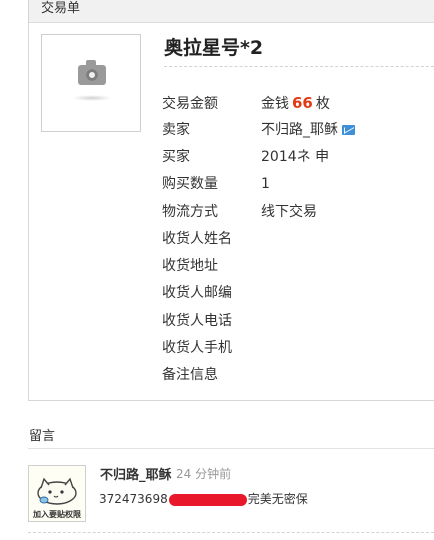 The height and width of the screenshot is (540, 434). Describe the element at coordinates (245, 157) in the screenshot. I see `row-buyer: 买家 2014ネ 申` at that location.